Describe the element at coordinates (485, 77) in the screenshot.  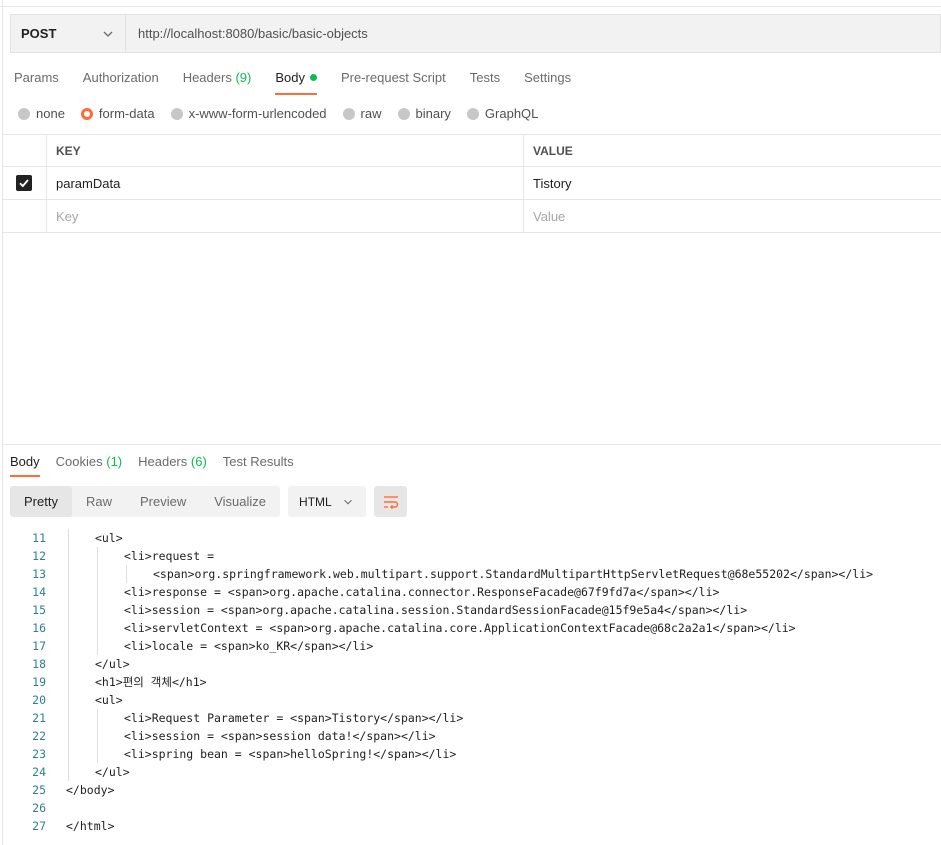
I see `tab-label: Tests` at that location.